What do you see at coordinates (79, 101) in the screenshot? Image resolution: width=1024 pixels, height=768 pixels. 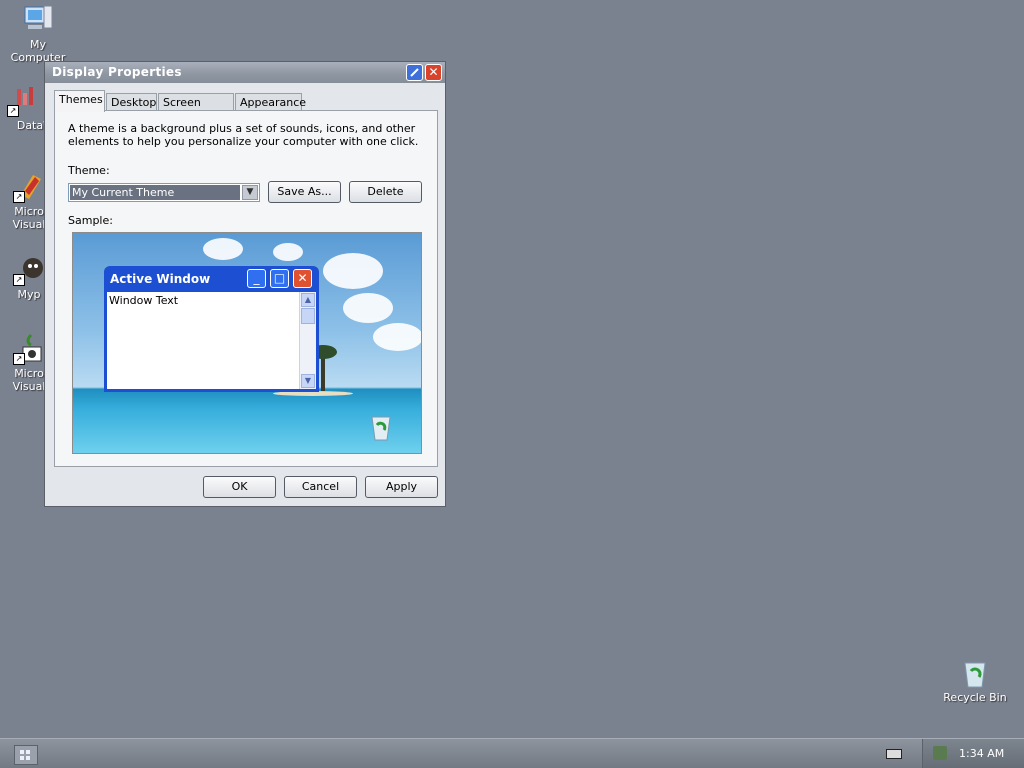 I see `tab-themes: Themes` at bounding box center [79, 101].